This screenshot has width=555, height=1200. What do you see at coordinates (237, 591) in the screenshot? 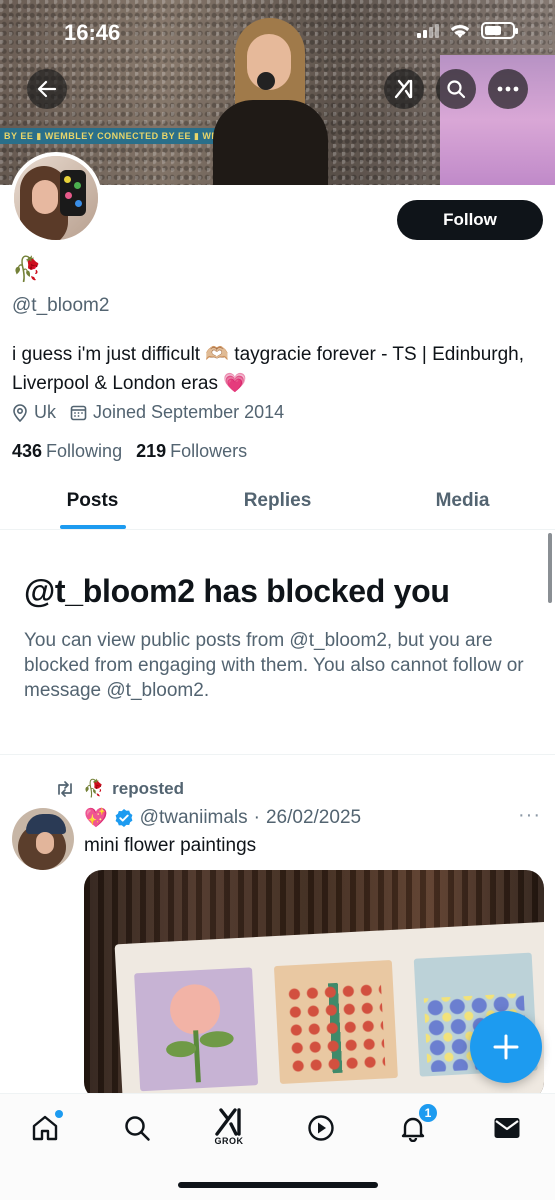
I see `blocked-title: @t_bloom2 has blocked you` at bounding box center [237, 591].